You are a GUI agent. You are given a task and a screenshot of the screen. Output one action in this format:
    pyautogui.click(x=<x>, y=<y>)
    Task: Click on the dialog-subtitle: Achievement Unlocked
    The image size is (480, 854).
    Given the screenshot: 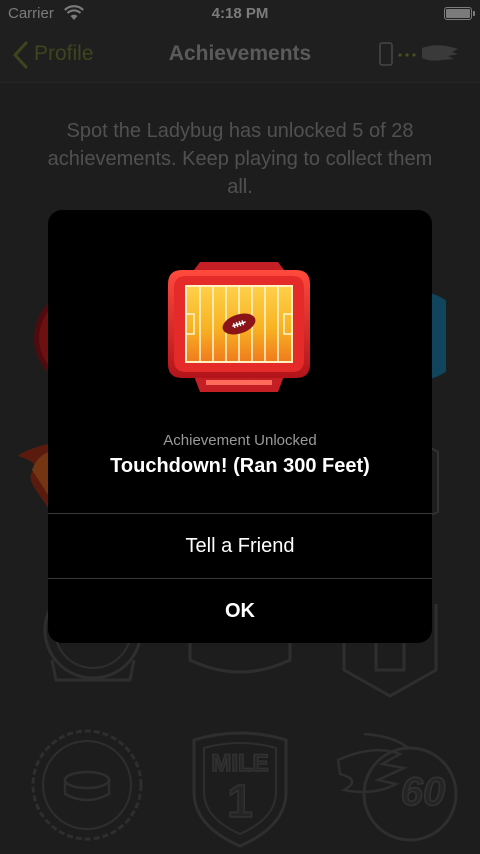 What is the action you would take?
    pyautogui.click(x=240, y=440)
    